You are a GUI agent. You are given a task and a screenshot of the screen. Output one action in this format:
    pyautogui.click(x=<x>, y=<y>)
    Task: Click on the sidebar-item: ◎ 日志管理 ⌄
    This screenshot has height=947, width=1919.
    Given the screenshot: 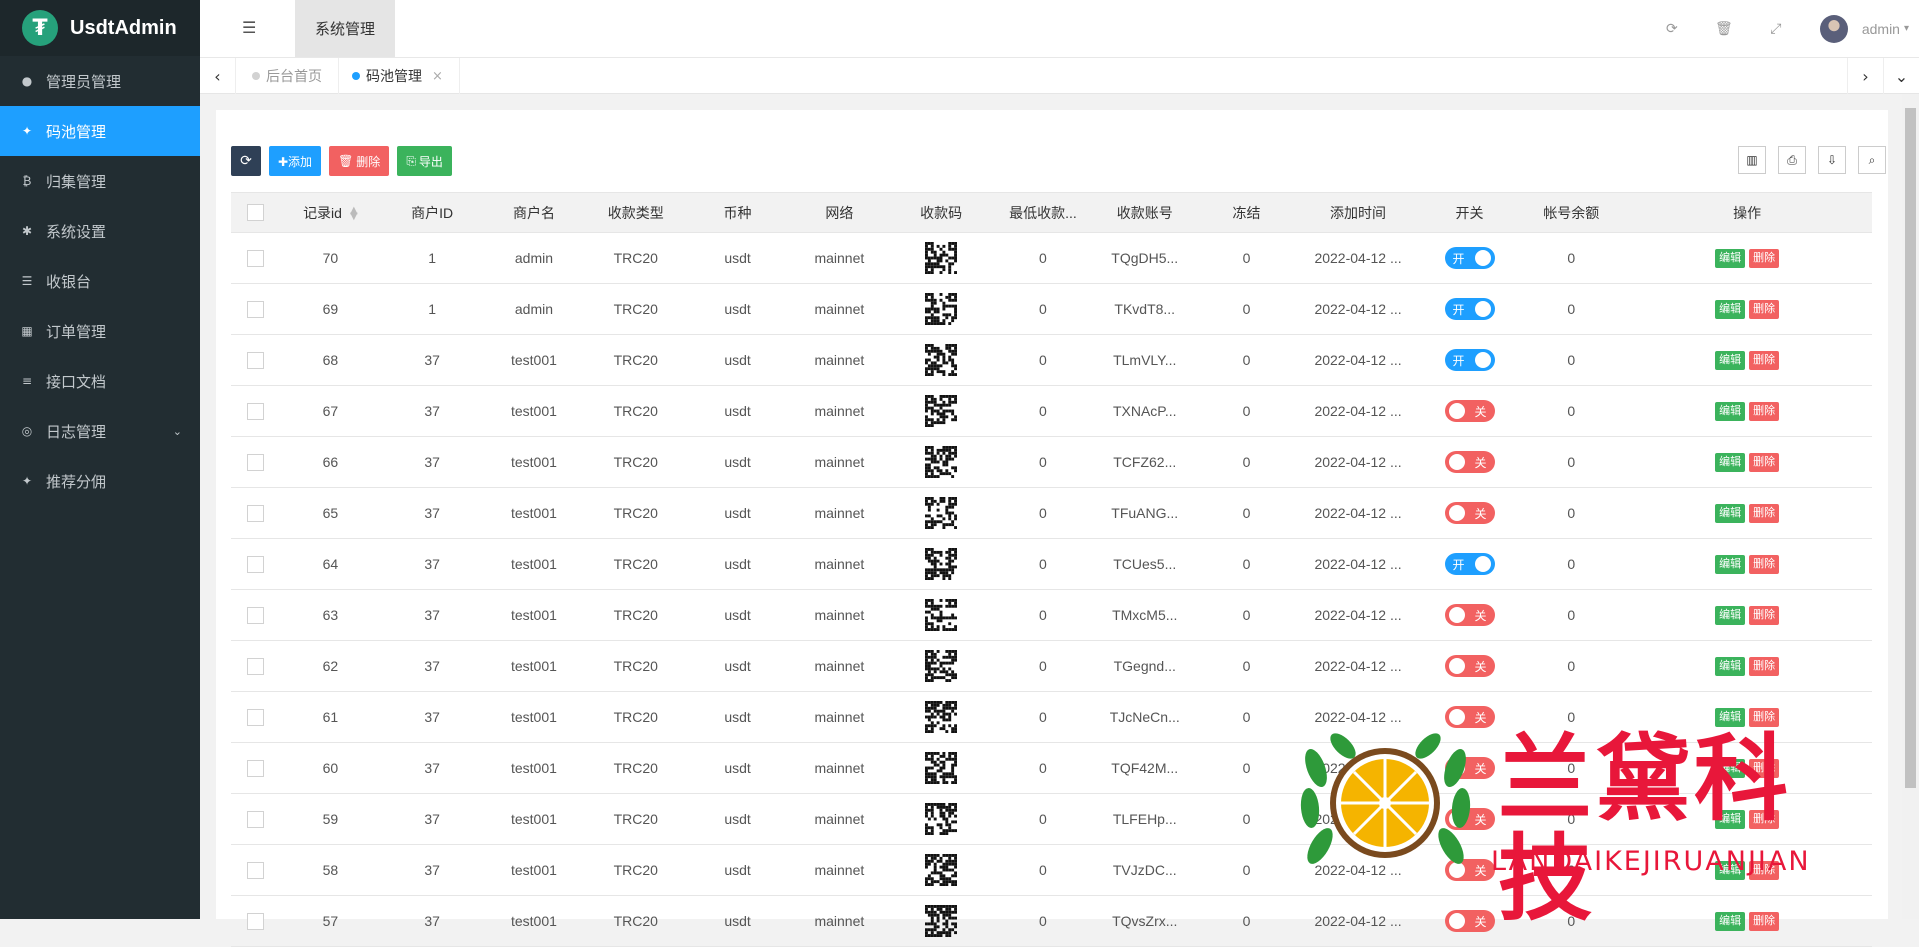 What is the action you would take?
    pyautogui.click(x=100, y=431)
    